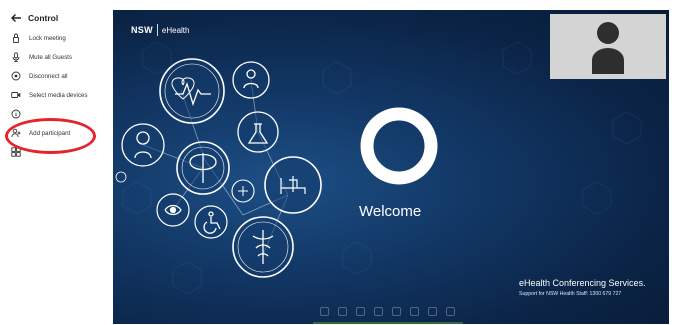  What do you see at coordinates (157, 30) in the screenshot?
I see `brand-divider` at bounding box center [157, 30].